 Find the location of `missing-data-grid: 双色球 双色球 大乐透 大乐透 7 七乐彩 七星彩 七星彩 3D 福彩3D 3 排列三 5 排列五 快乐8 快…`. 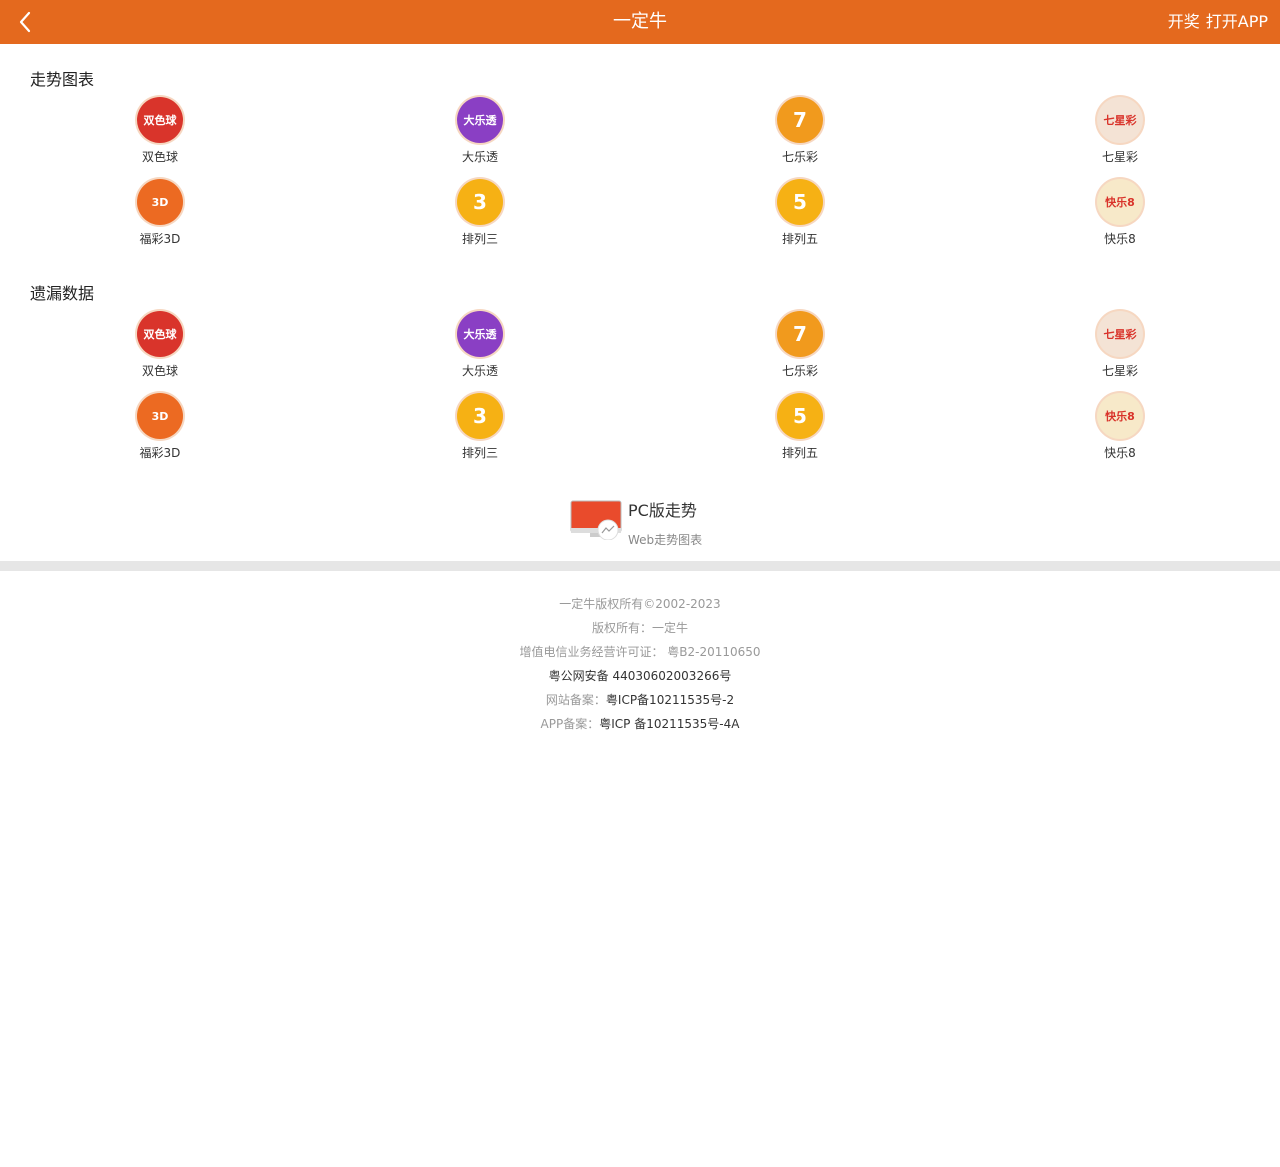

missing-data-grid: 双色球 双色球 大乐透 大乐透 7 七乐彩 七星彩 七星彩 3D 福彩3D 3 排列三 5 排列五 快乐8 快… is located at coordinates (640, 393).